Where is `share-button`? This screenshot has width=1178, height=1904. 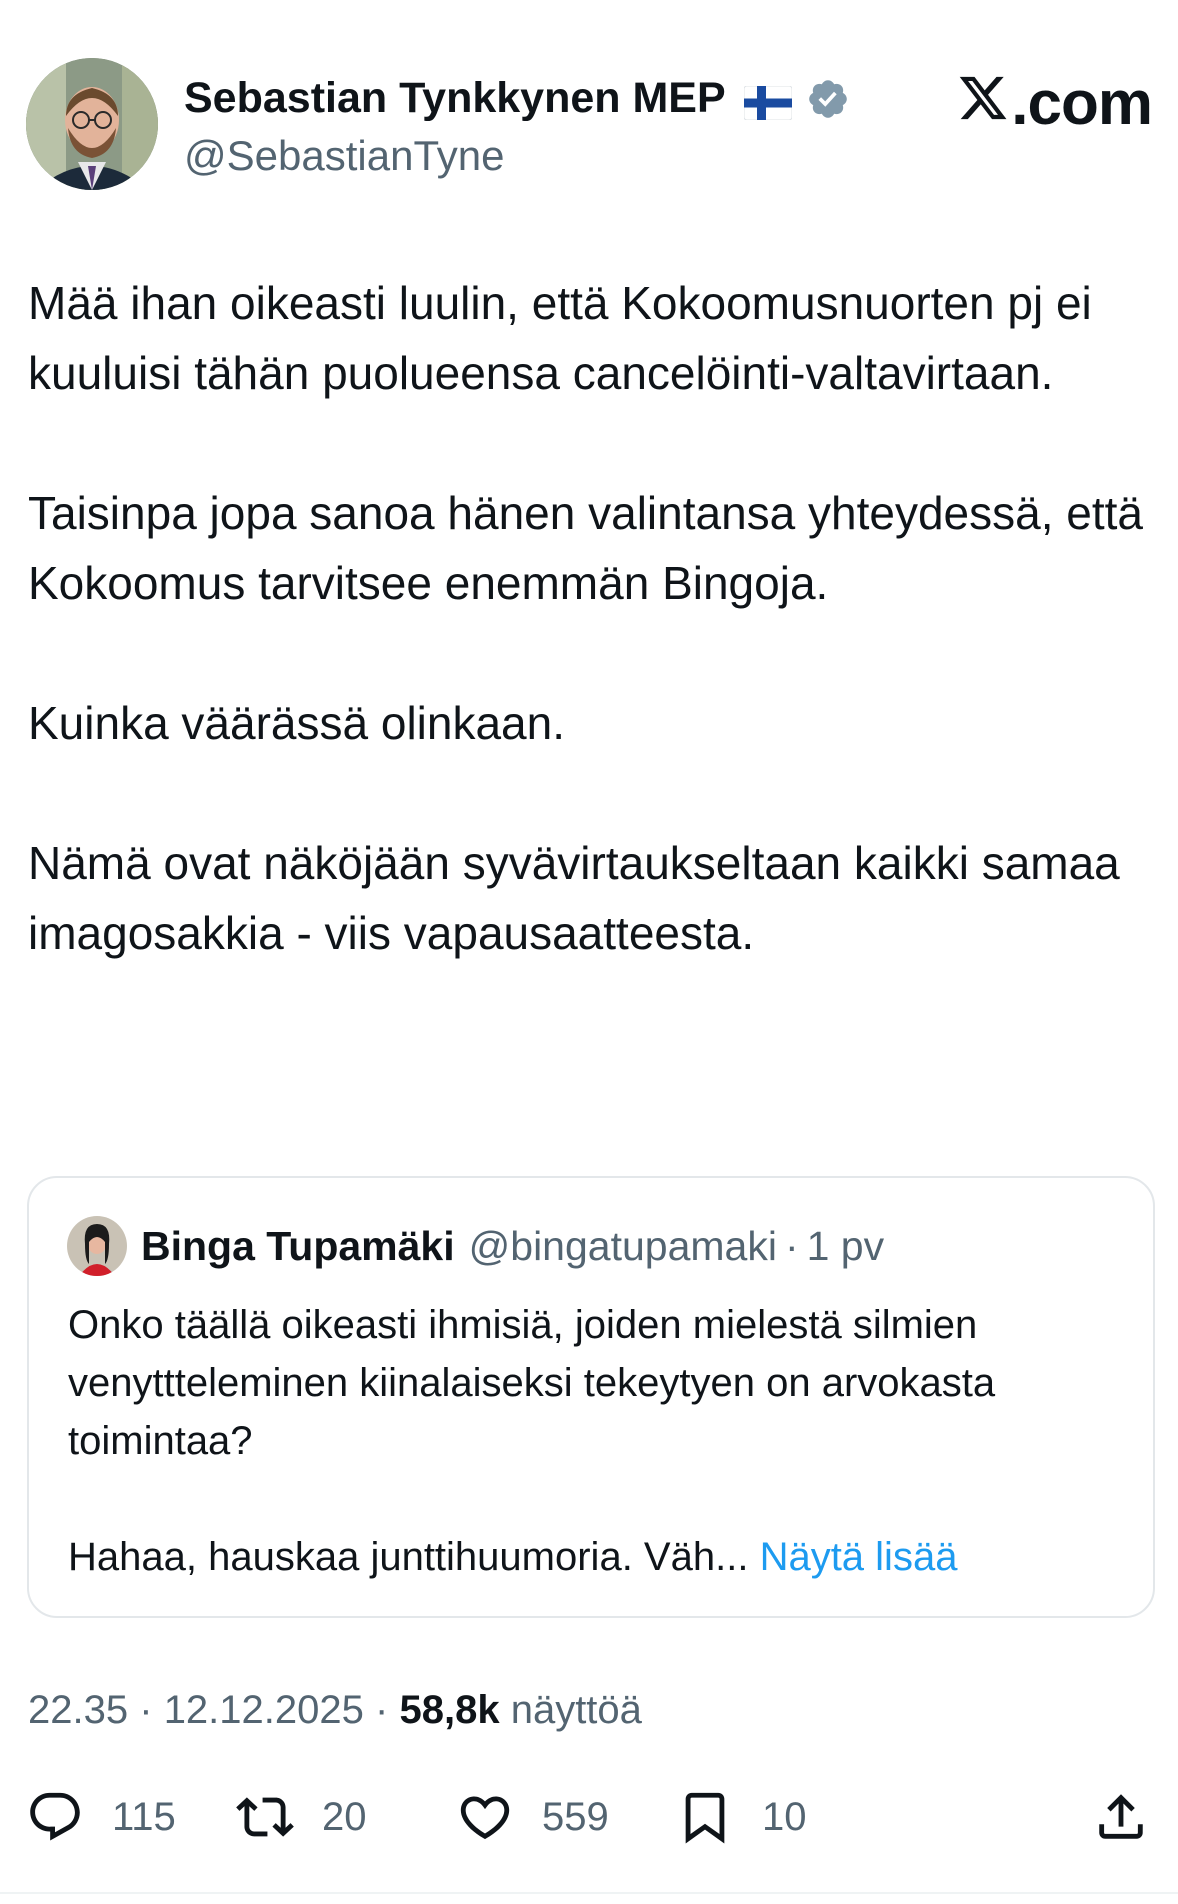
share-button is located at coordinates (1121, 1817).